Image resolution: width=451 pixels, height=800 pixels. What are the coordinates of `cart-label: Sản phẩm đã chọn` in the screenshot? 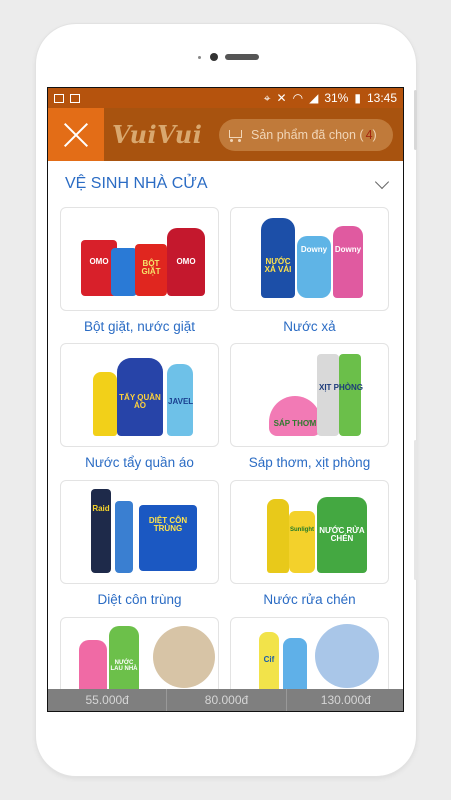 It's located at (303, 135).